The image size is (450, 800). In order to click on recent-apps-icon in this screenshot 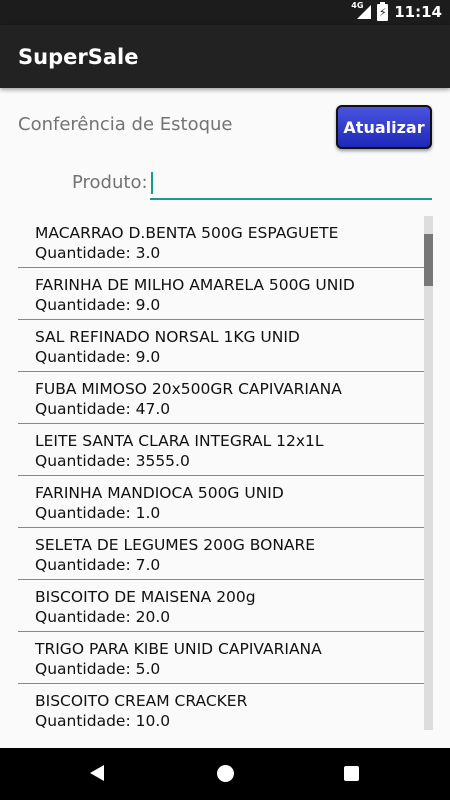, I will do `click(351, 773)`.